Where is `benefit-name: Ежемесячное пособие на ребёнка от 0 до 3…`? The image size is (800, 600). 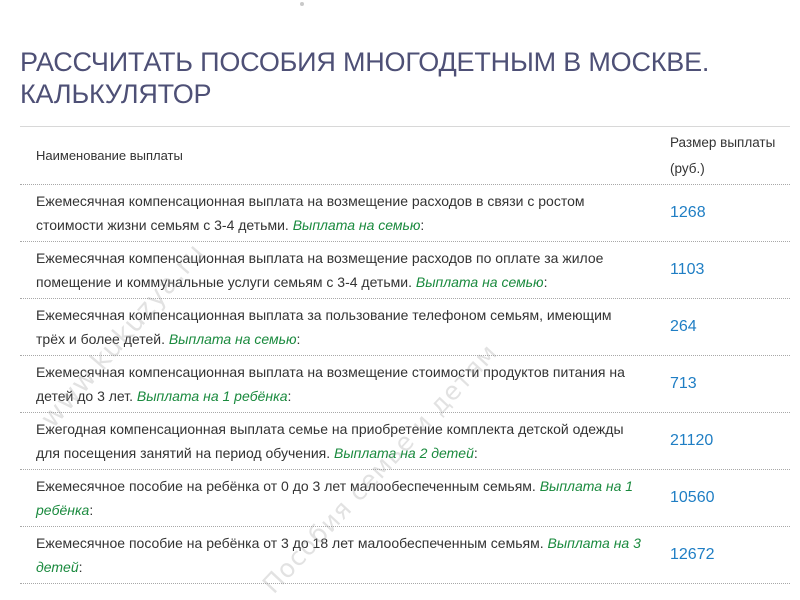
benefit-name: Ежемесячное пособие на ребёнка от 0 до 3… is located at coordinates (337, 498).